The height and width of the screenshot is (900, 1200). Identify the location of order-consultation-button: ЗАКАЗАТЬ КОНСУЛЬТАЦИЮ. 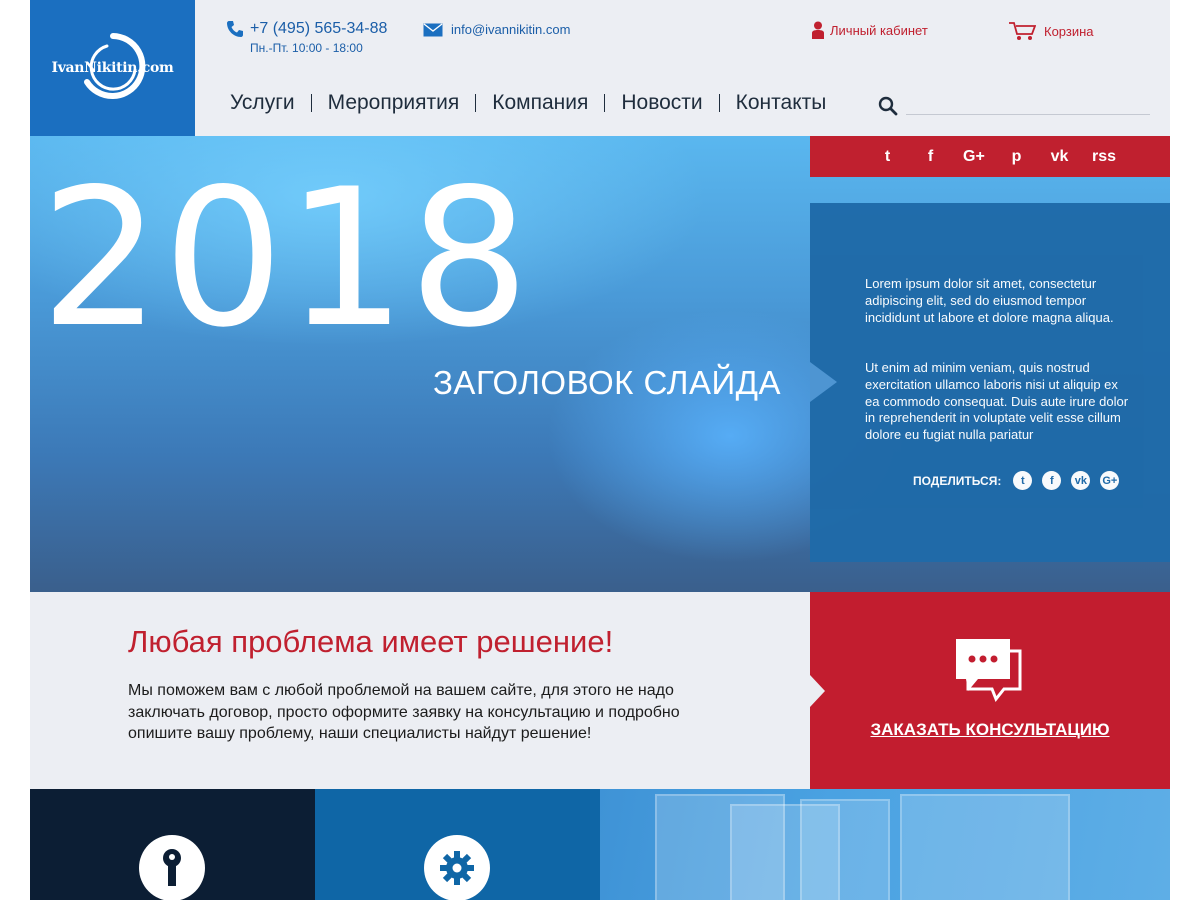
(990, 730).